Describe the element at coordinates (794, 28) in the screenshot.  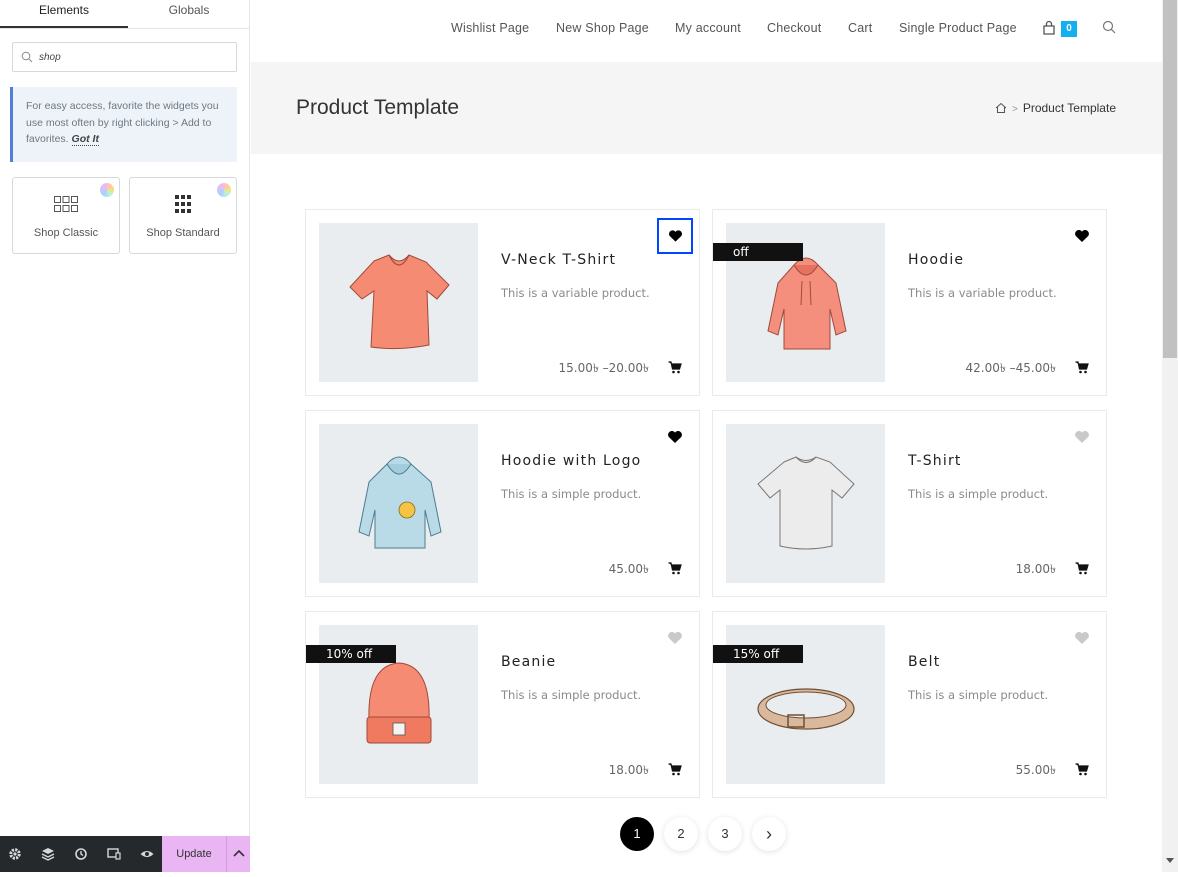
I see `nav-checkout: Checkout` at that location.